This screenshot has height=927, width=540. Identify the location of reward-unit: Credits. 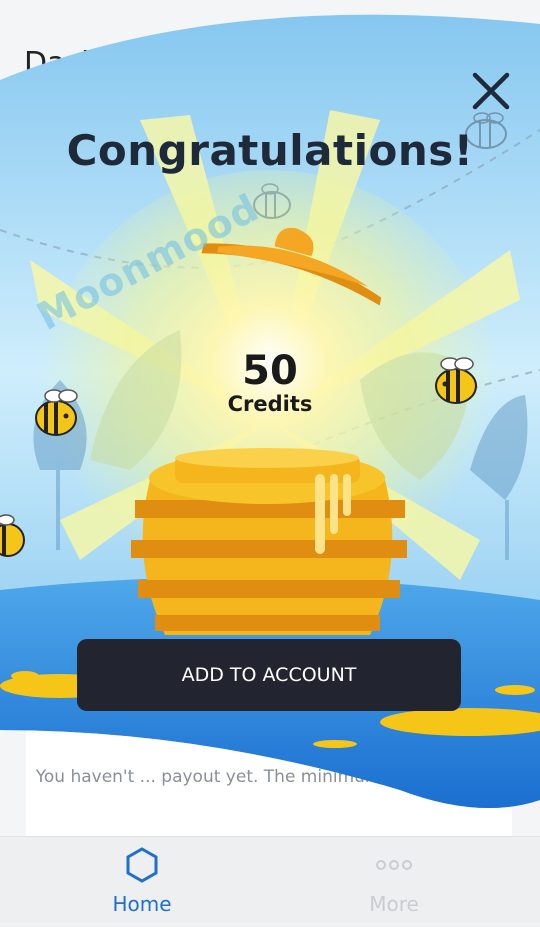
(270, 404).